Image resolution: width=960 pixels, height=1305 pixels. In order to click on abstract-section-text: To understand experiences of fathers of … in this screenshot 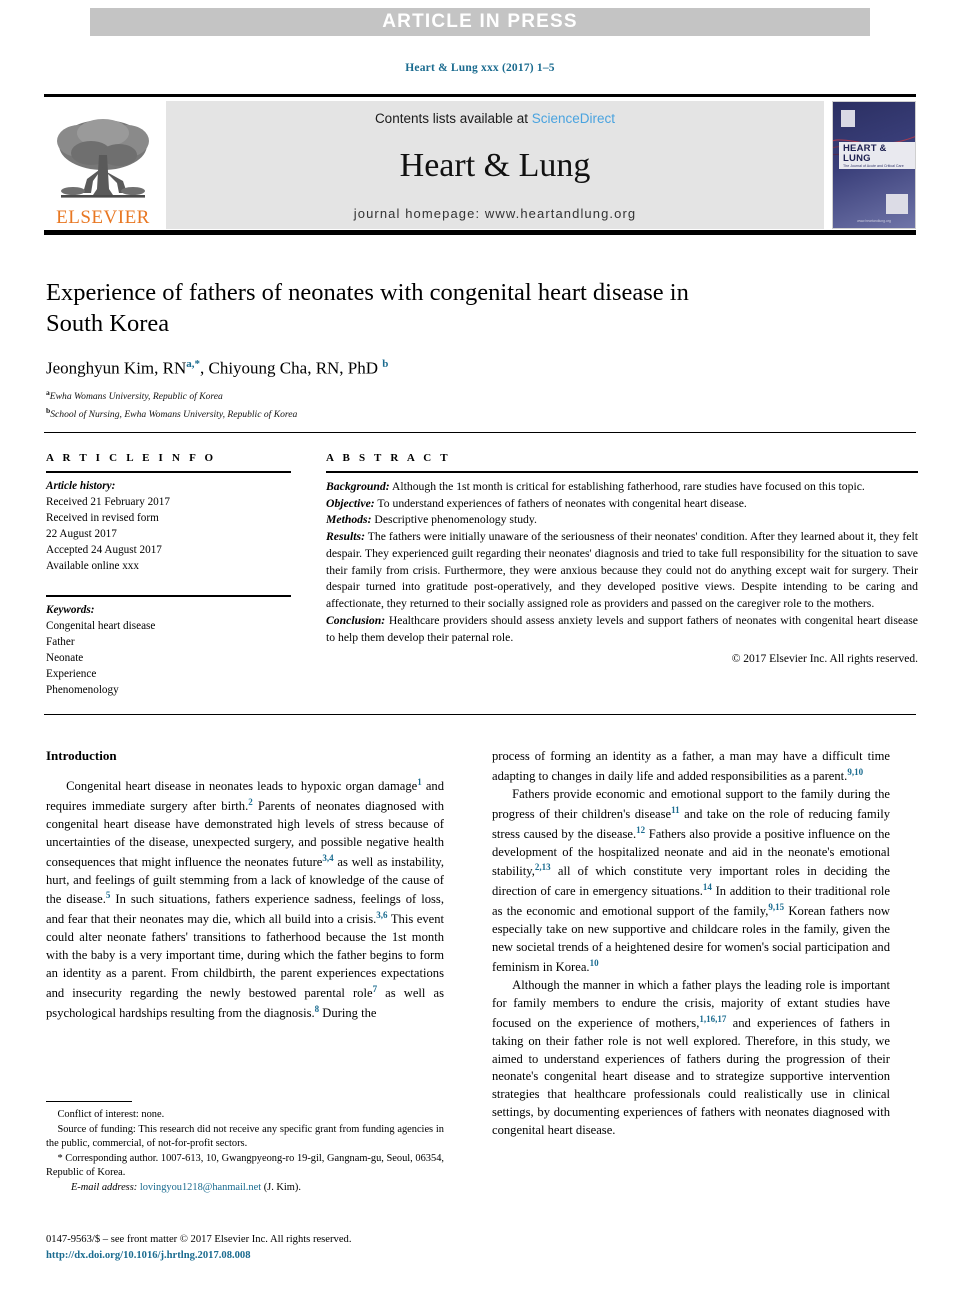, I will do `click(560, 503)`.